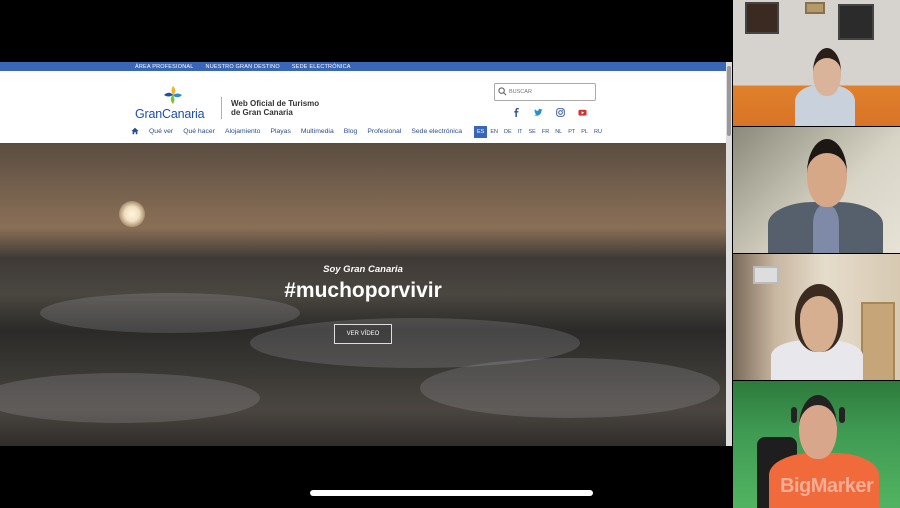 The width and height of the screenshot is (900, 508). What do you see at coordinates (558, 132) in the screenshot?
I see `lang-nl: NL` at bounding box center [558, 132].